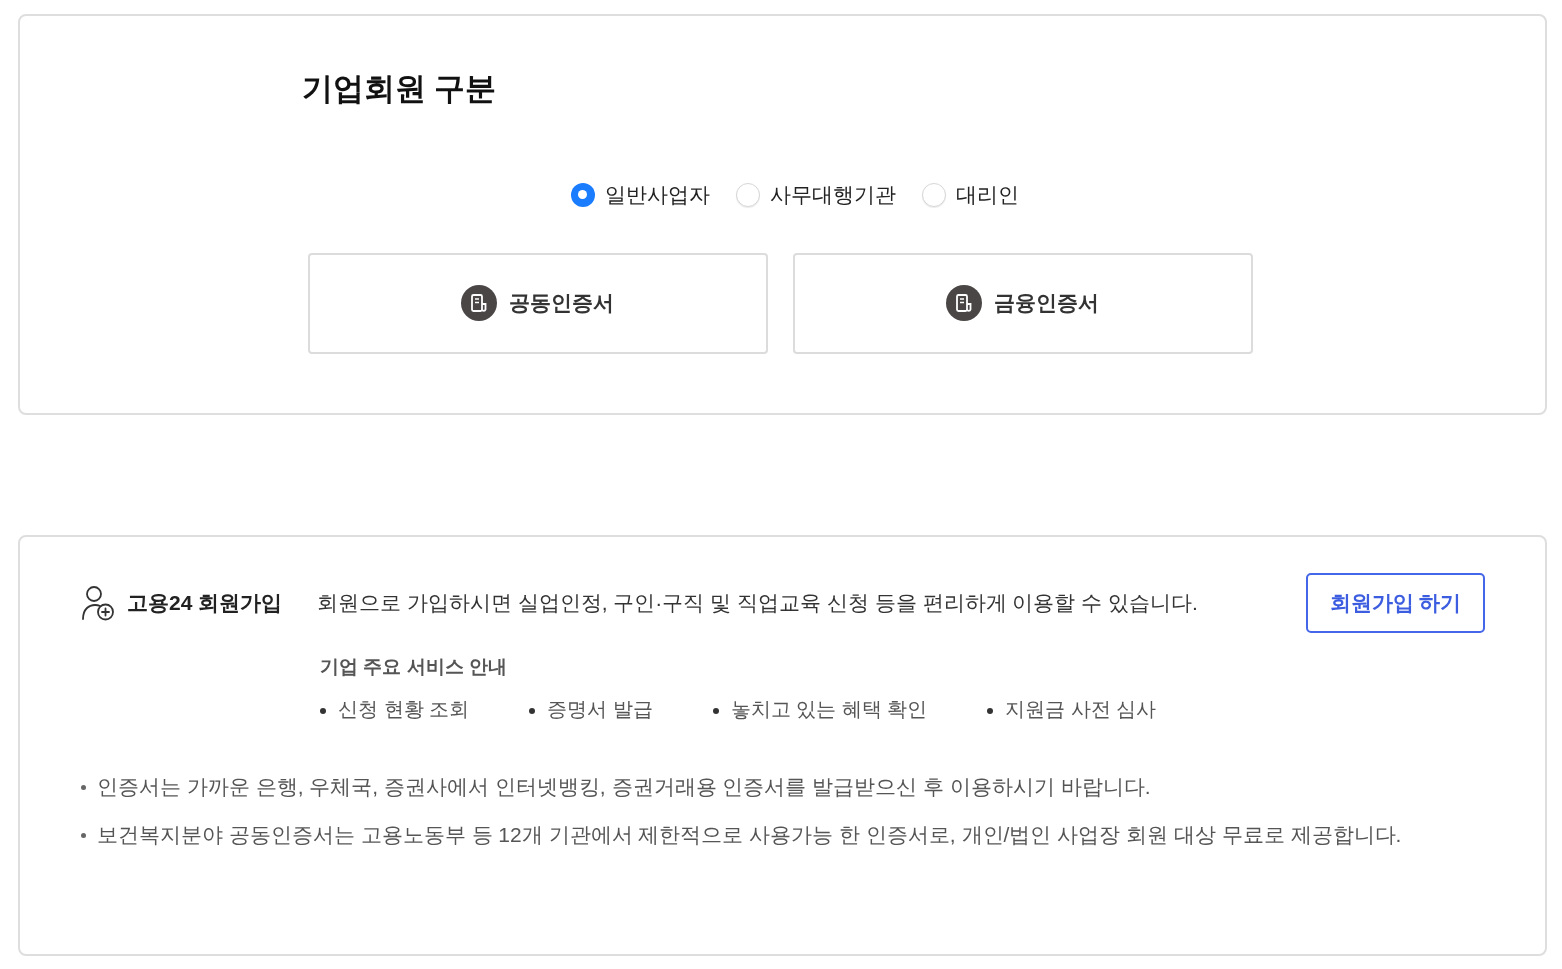 This screenshot has height=969, width=1562. I want to click on service-item: 증명서 발급, so click(600, 709).